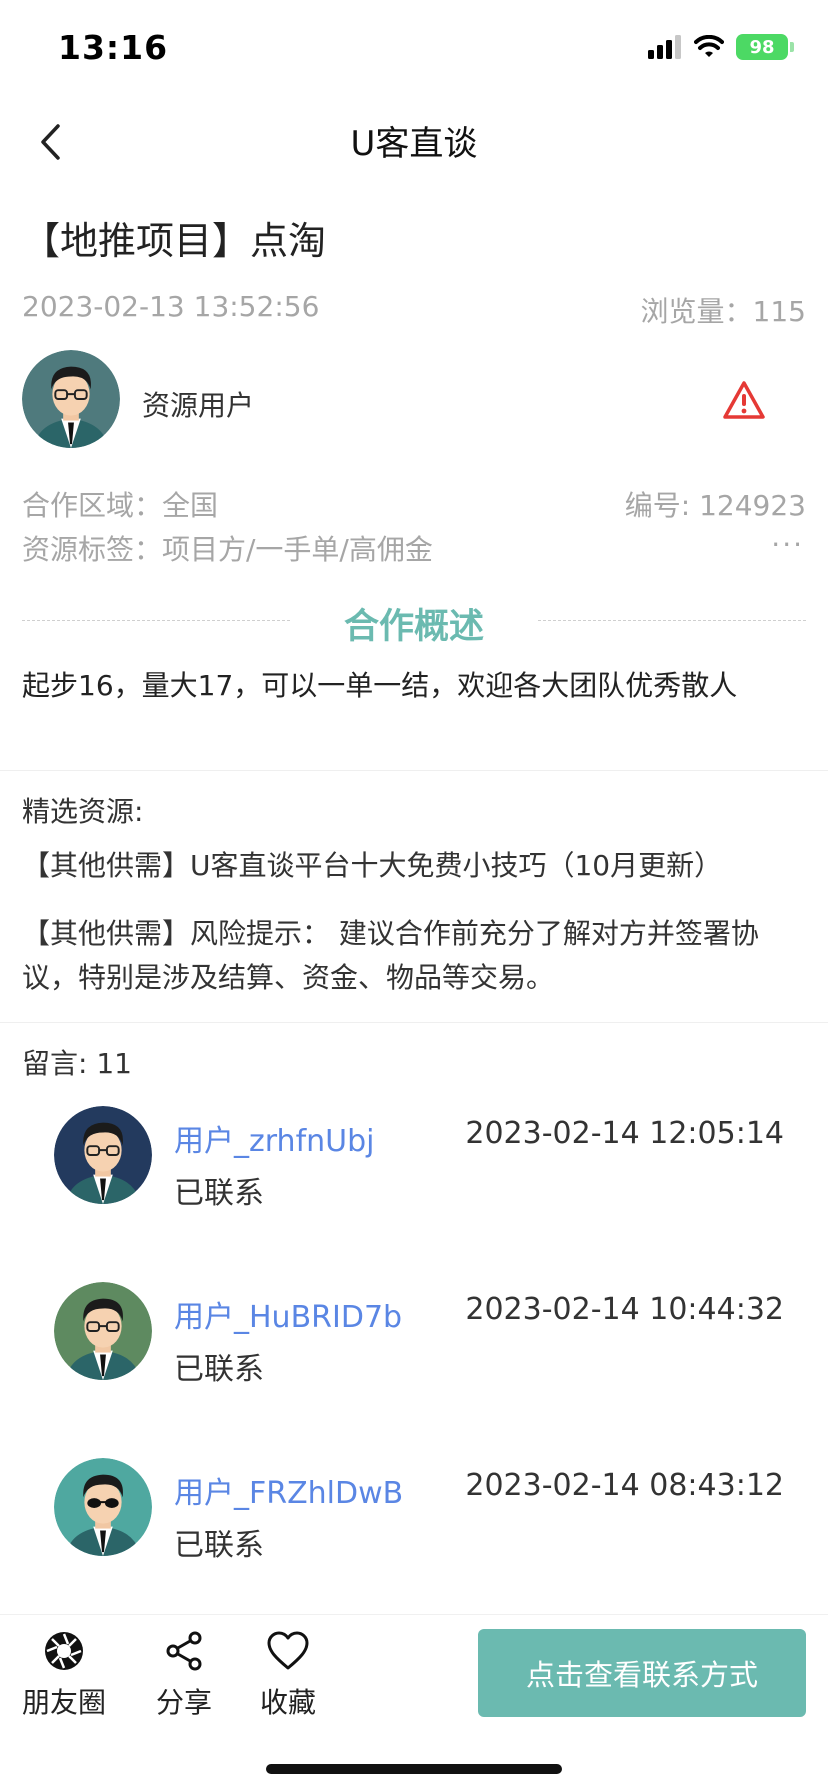 This screenshot has width=828, height=1792. What do you see at coordinates (413, 627) in the screenshot?
I see `overview-title: 合作概述` at bounding box center [413, 627].